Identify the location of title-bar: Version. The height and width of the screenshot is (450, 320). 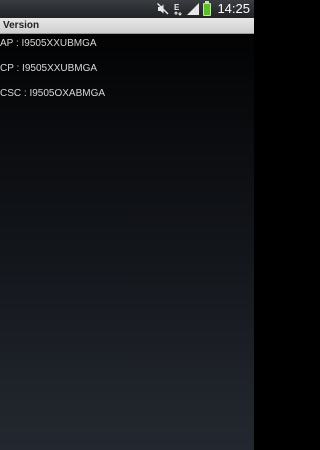
(127, 26).